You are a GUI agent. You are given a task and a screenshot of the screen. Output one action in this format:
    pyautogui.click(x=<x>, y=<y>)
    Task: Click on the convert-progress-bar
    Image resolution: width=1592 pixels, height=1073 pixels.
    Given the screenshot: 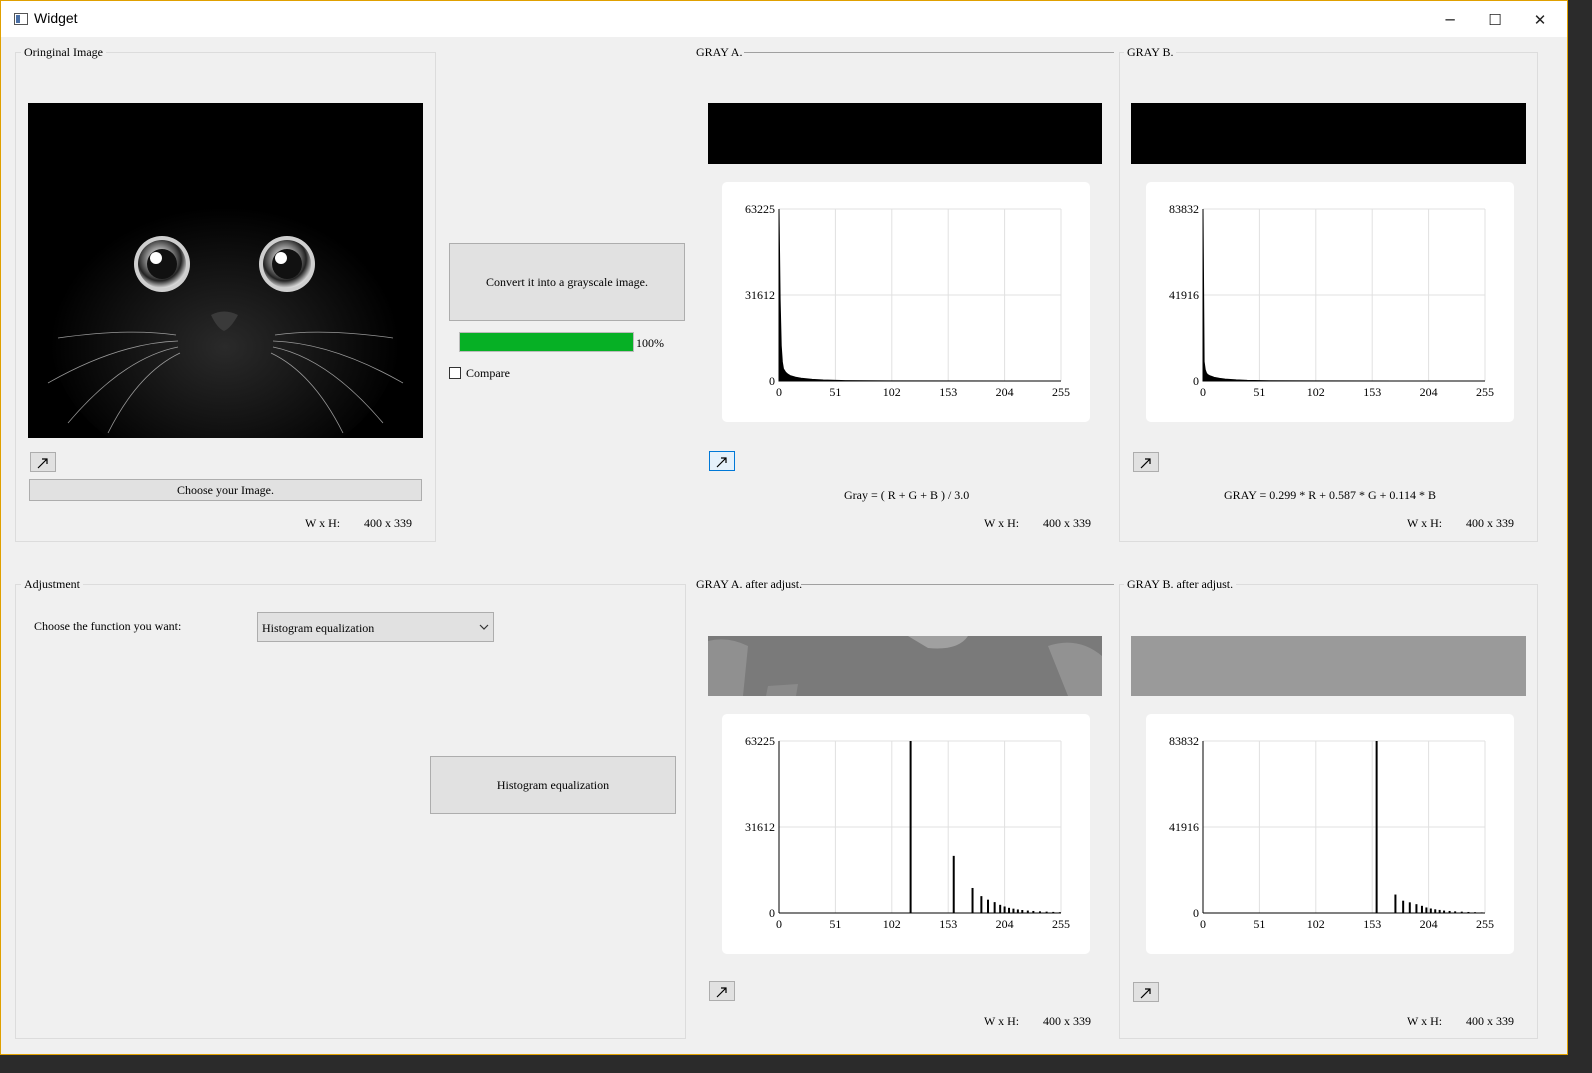 What is the action you would take?
    pyautogui.click(x=546, y=342)
    